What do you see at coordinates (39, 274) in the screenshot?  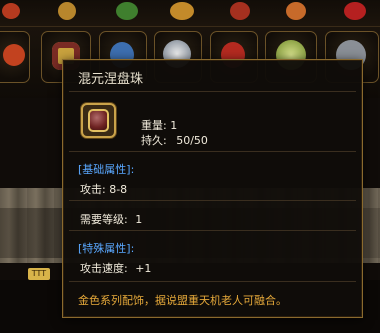 I see `panel-badge: TTT` at bounding box center [39, 274].